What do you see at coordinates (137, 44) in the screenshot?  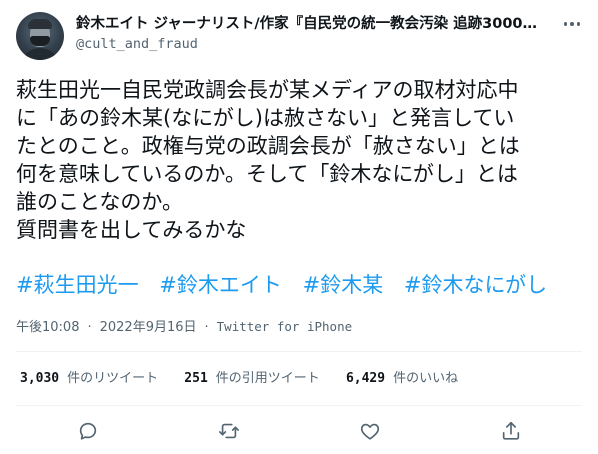 I see `author-handle: @cult_and_fraud` at bounding box center [137, 44].